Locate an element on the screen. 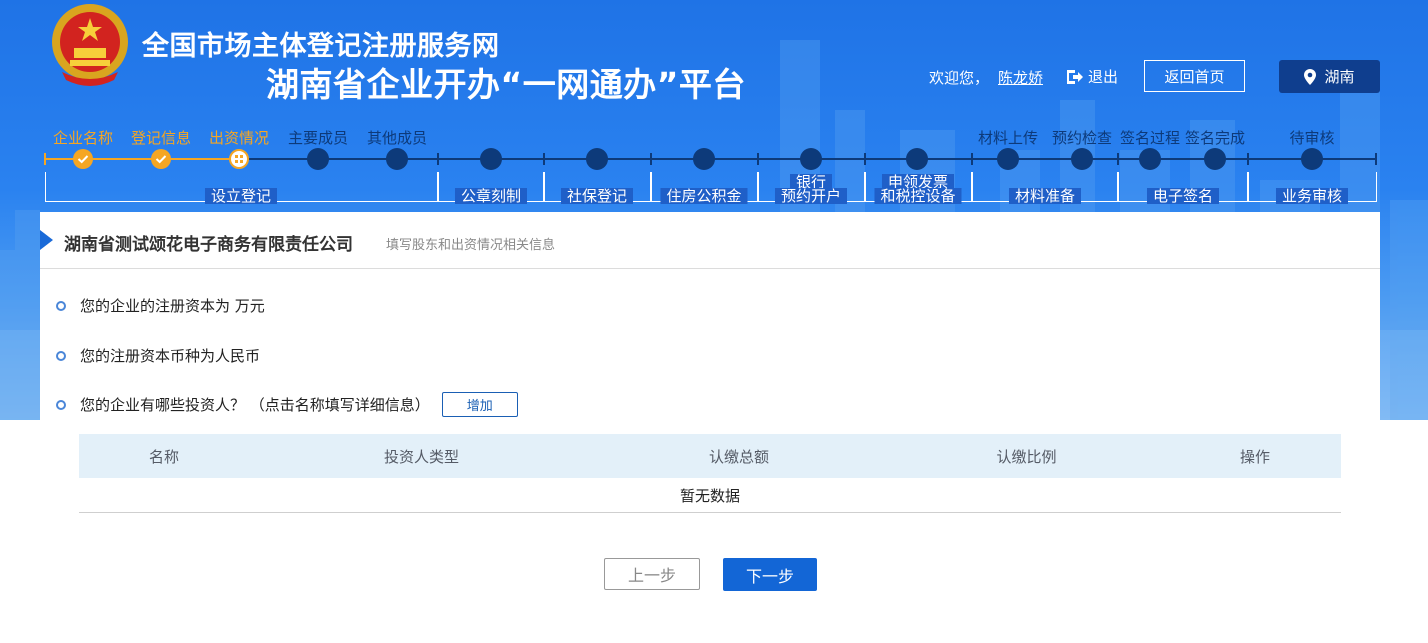  step-node-housing-fund is located at coordinates (704, 159).